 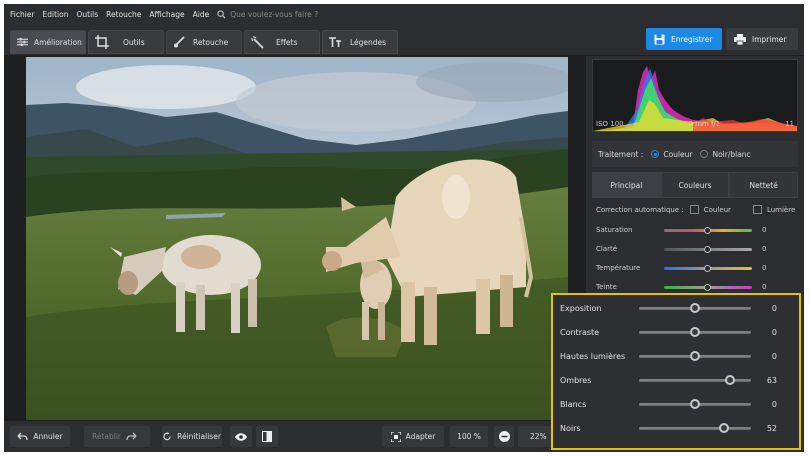 I want to click on sliders-icon, so click(x=22, y=42).